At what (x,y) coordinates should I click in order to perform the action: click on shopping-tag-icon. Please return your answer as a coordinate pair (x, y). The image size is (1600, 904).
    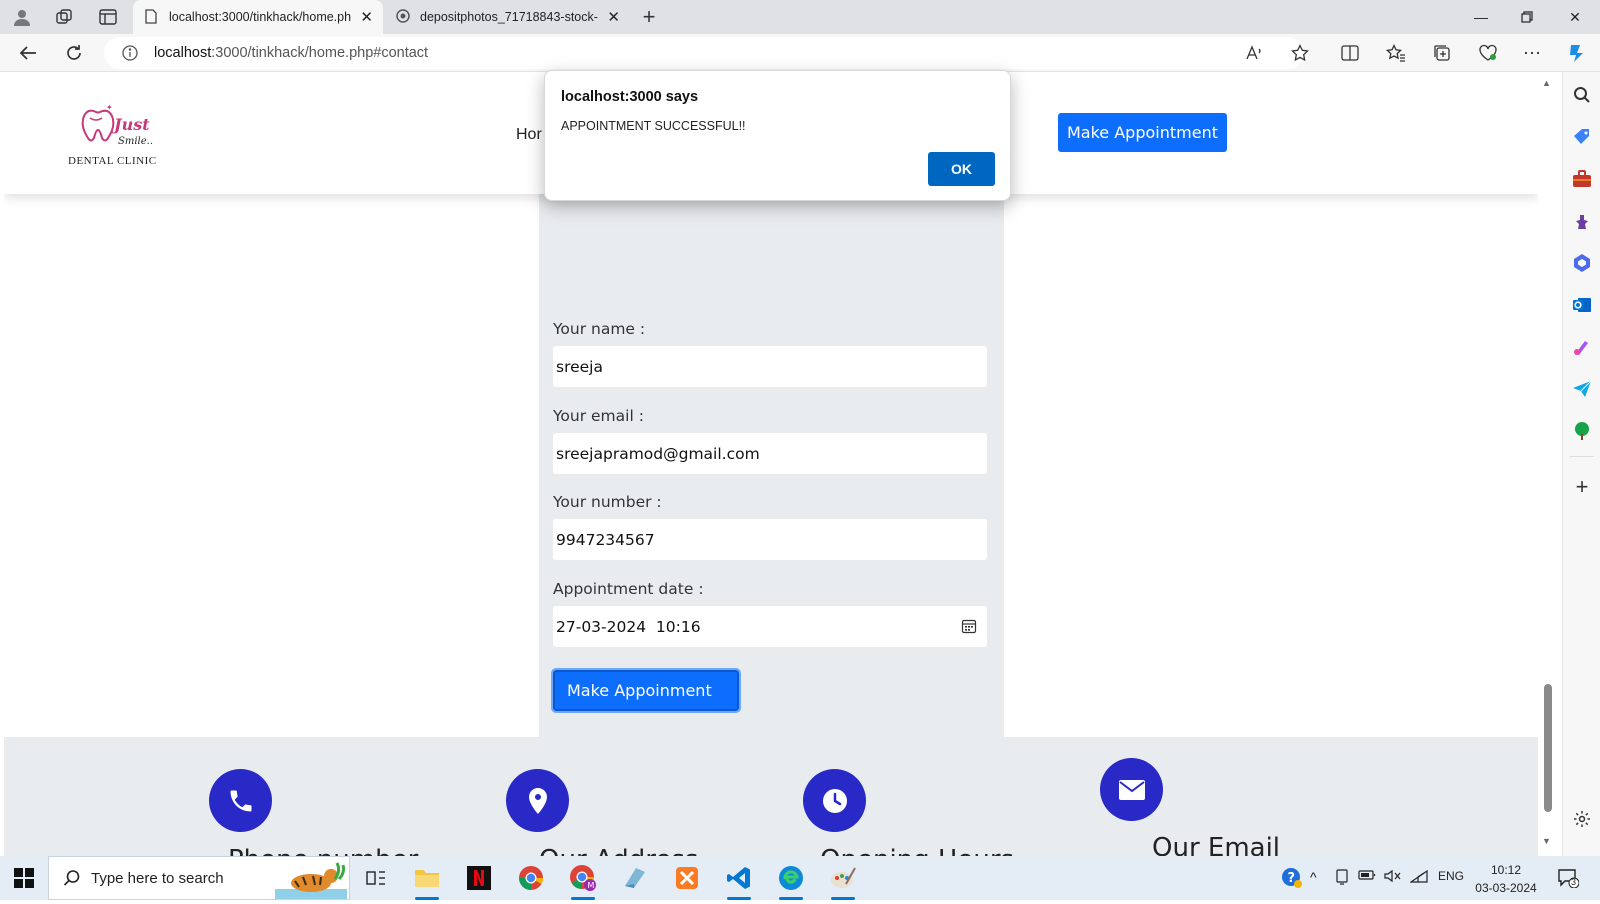
    Looking at the image, I should click on (1582, 137).